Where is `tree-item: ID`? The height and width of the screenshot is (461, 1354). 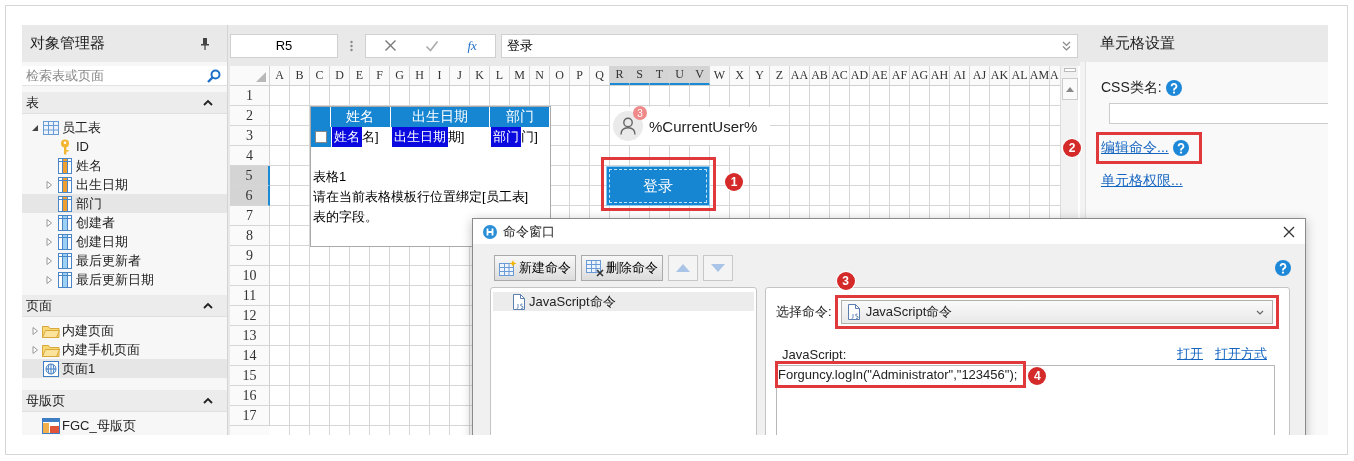 tree-item: ID is located at coordinates (124, 146).